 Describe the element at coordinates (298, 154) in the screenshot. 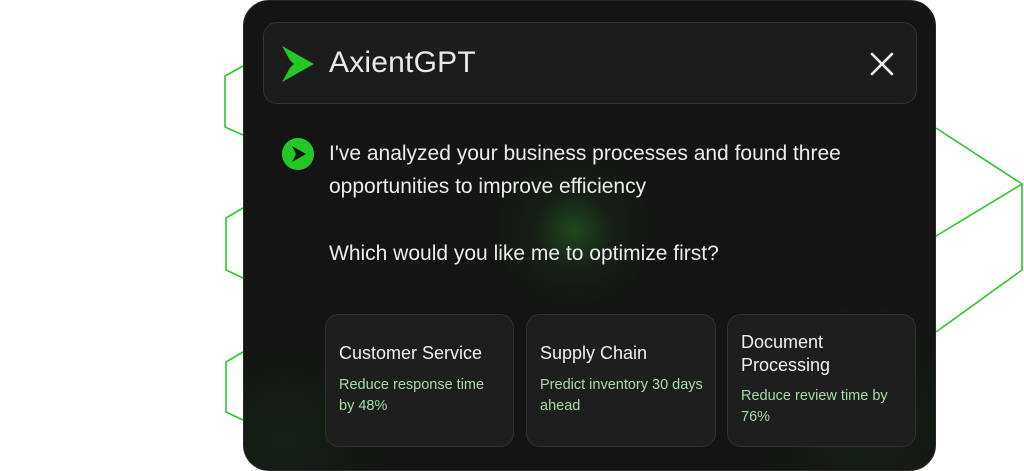

I see `bot-avatar-icon` at that location.